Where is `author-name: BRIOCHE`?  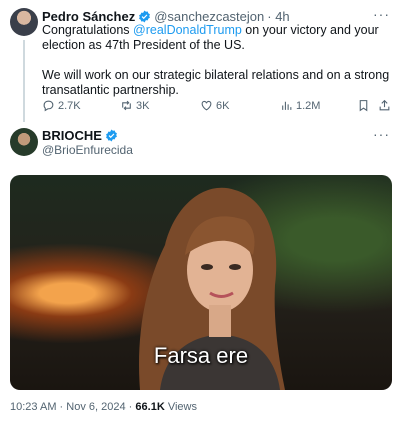 author-name: BRIOCHE is located at coordinates (72, 135).